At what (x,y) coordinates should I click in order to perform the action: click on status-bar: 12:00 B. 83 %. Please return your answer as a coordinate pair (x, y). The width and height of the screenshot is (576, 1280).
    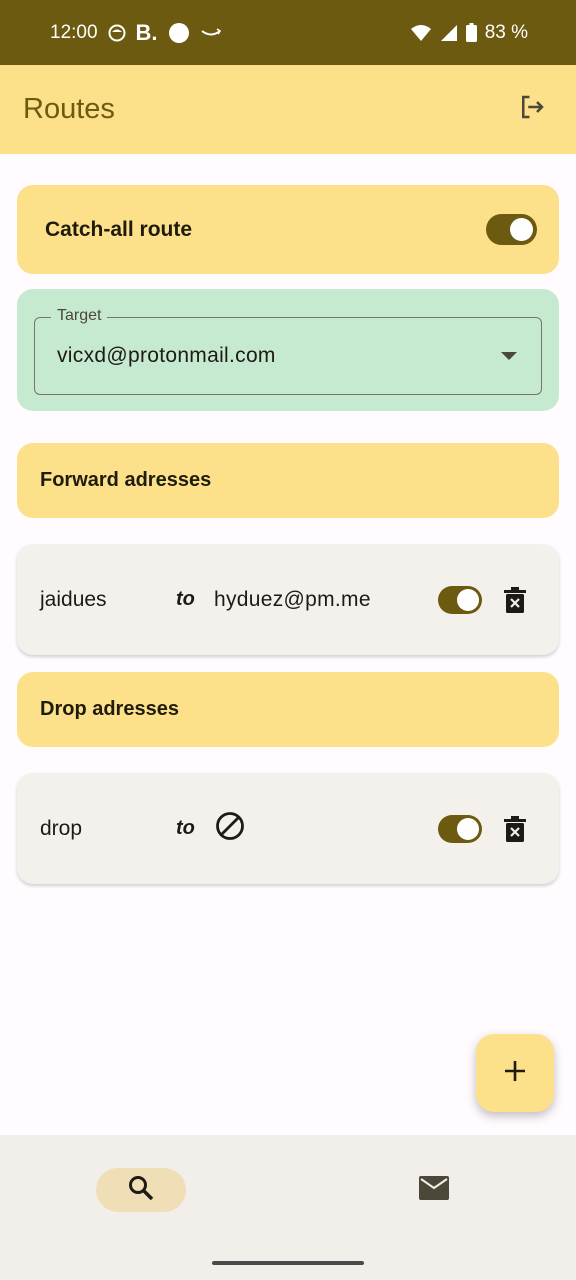
    Looking at the image, I should click on (288, 32).